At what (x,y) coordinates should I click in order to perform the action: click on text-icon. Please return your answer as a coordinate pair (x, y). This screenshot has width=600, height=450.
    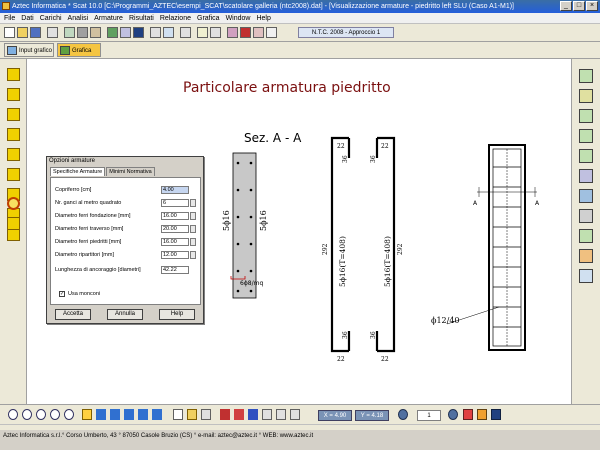
    Looking at the image, I should click on (253, 414).